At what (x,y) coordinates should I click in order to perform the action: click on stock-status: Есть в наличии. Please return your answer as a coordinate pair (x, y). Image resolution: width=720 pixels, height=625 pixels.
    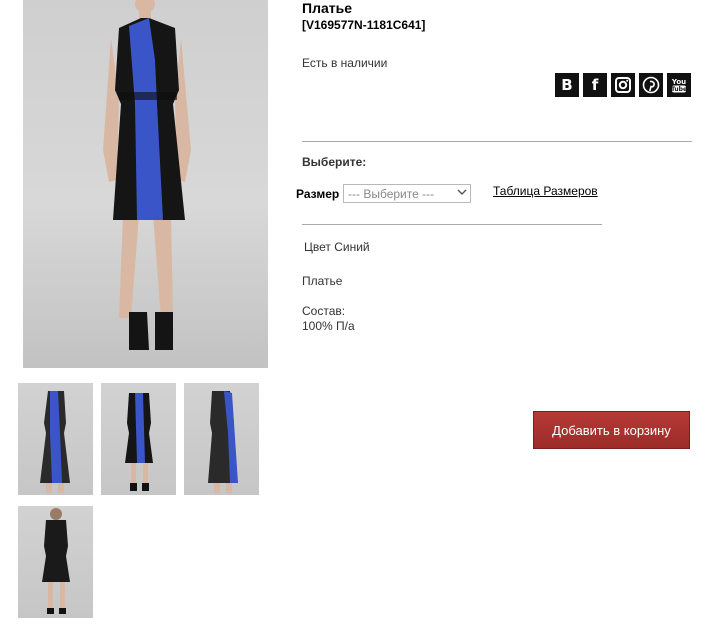
    Looking at the image, I should click on (345, 63).